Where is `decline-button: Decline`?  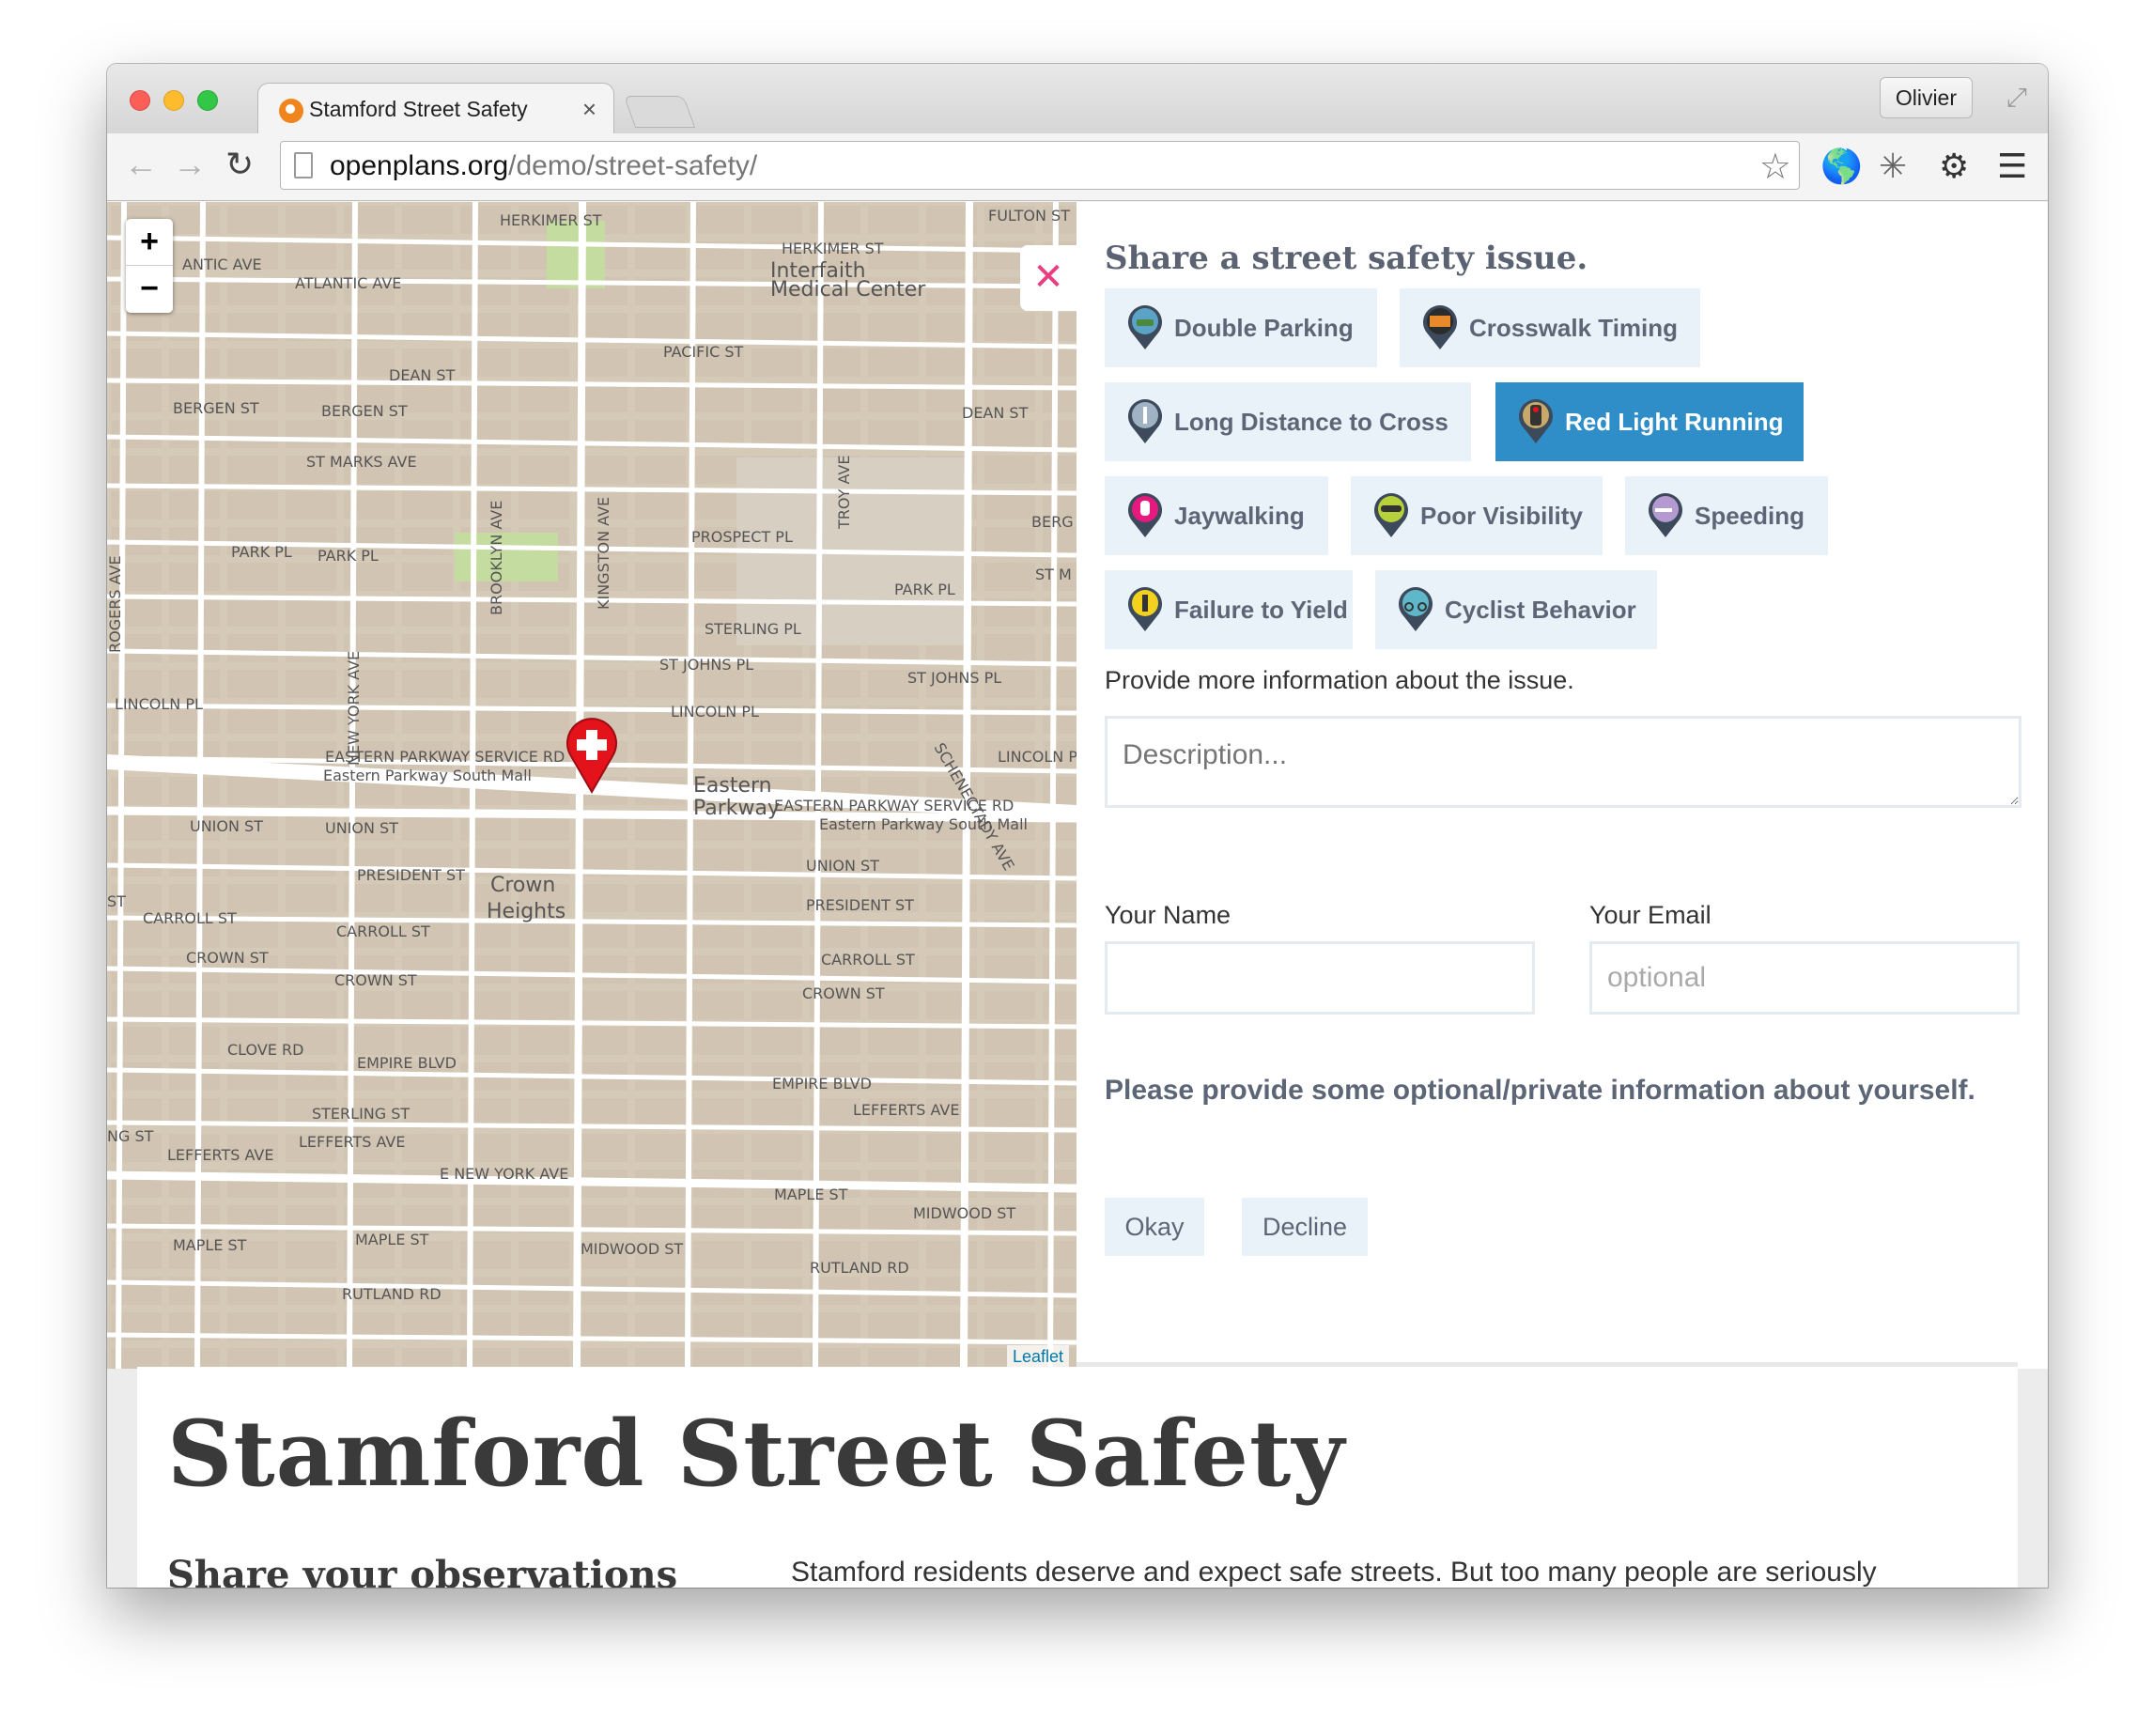
decline-button: Decline is located at coordinates (1305, 1227).